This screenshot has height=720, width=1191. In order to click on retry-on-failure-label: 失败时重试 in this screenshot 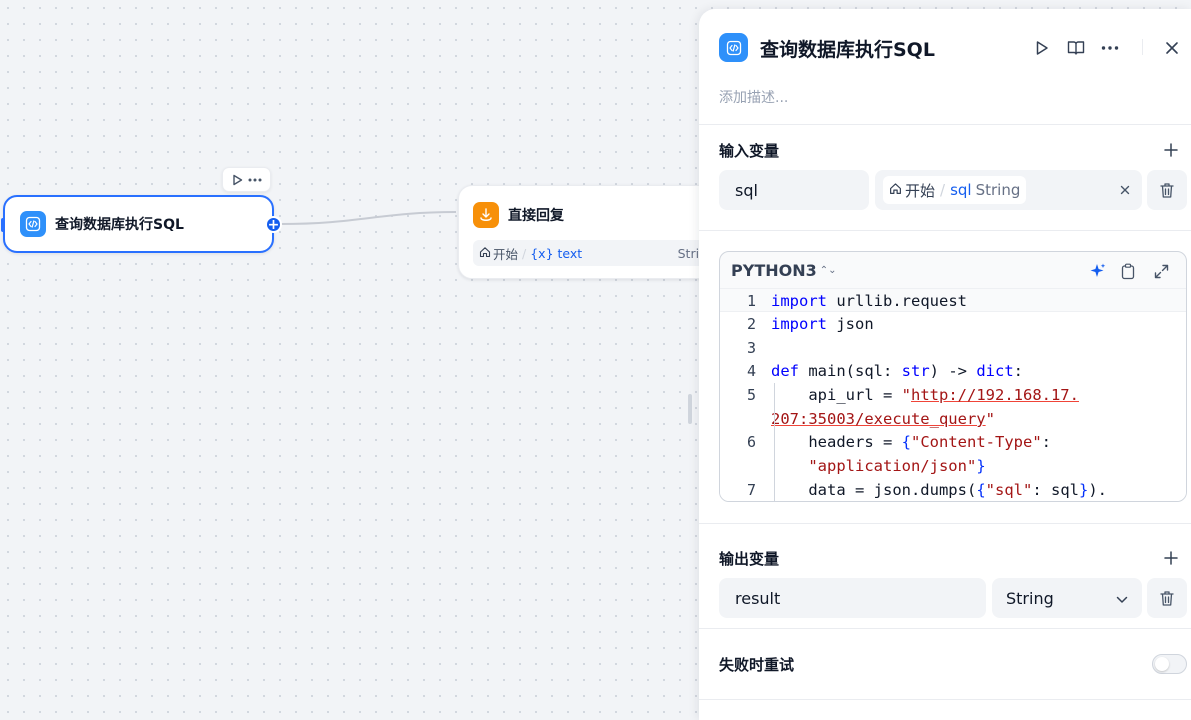, I will do `click(757, 665)`.